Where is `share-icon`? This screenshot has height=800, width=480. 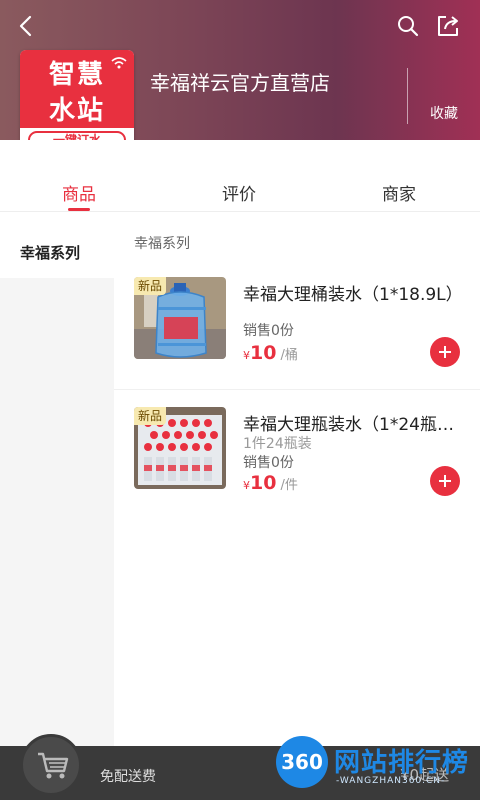 share-icon is located at coordinates (448, 26).